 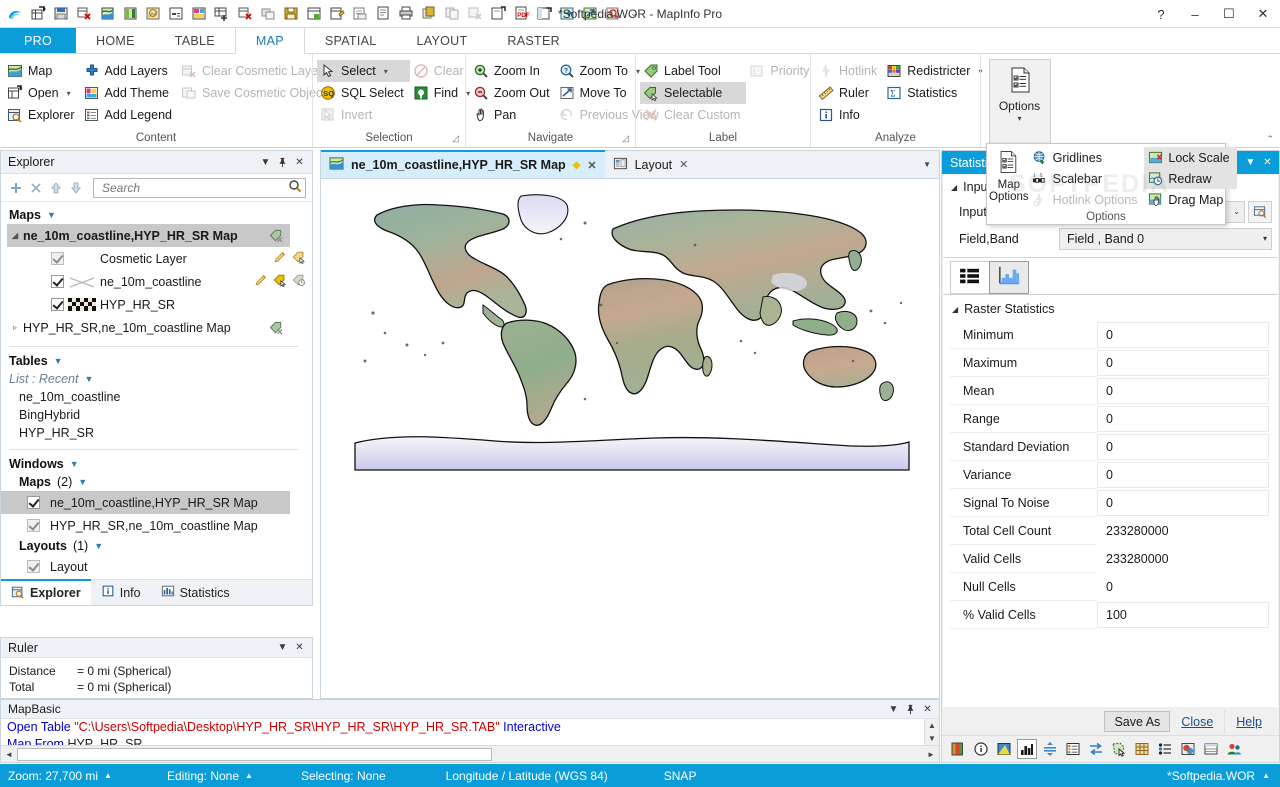 What do you see at coordinates (268, 14) in the screenshot?
I see `copy-window-icon` at bounding box center [268, 14].